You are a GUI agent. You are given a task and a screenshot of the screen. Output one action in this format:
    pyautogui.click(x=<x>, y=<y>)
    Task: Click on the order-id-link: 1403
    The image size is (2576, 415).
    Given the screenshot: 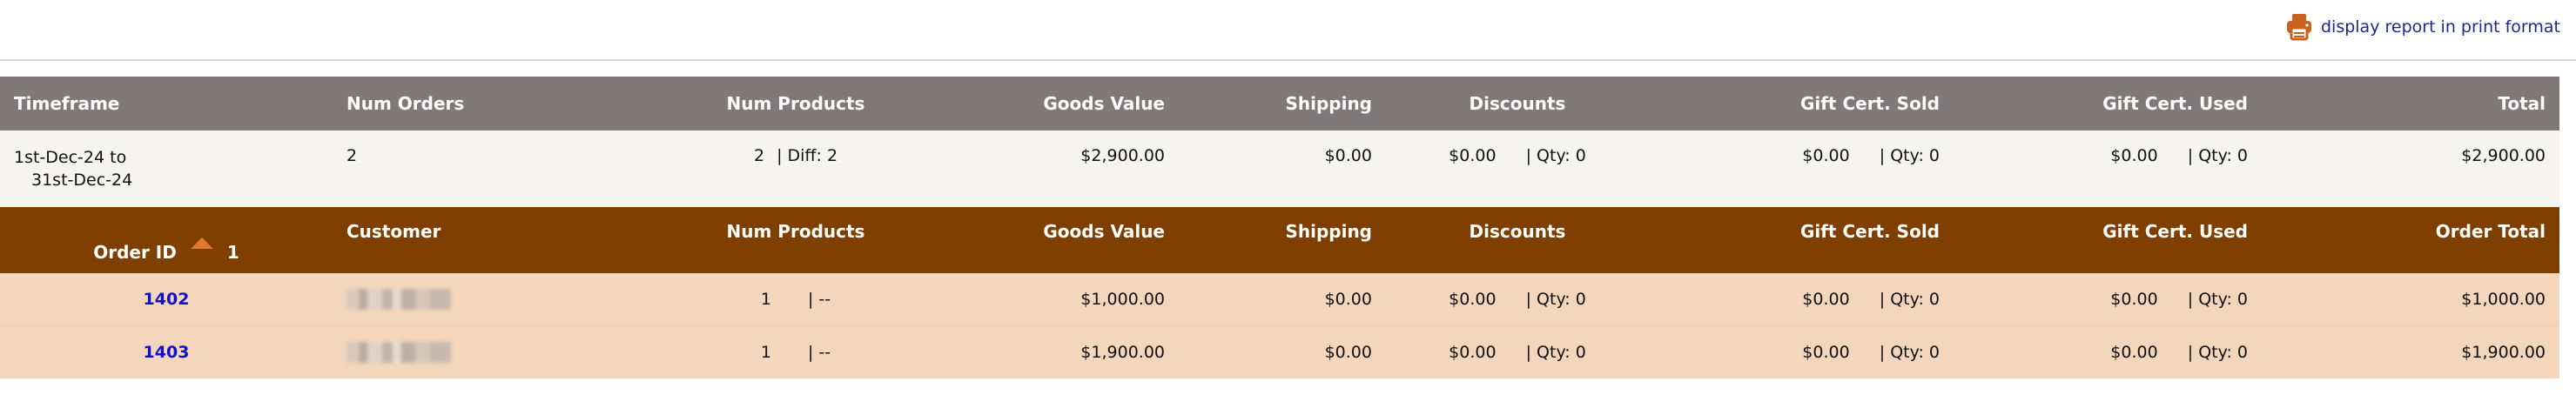 What is the action you would take?
    pyautogui.click(x=167, y=352)
    